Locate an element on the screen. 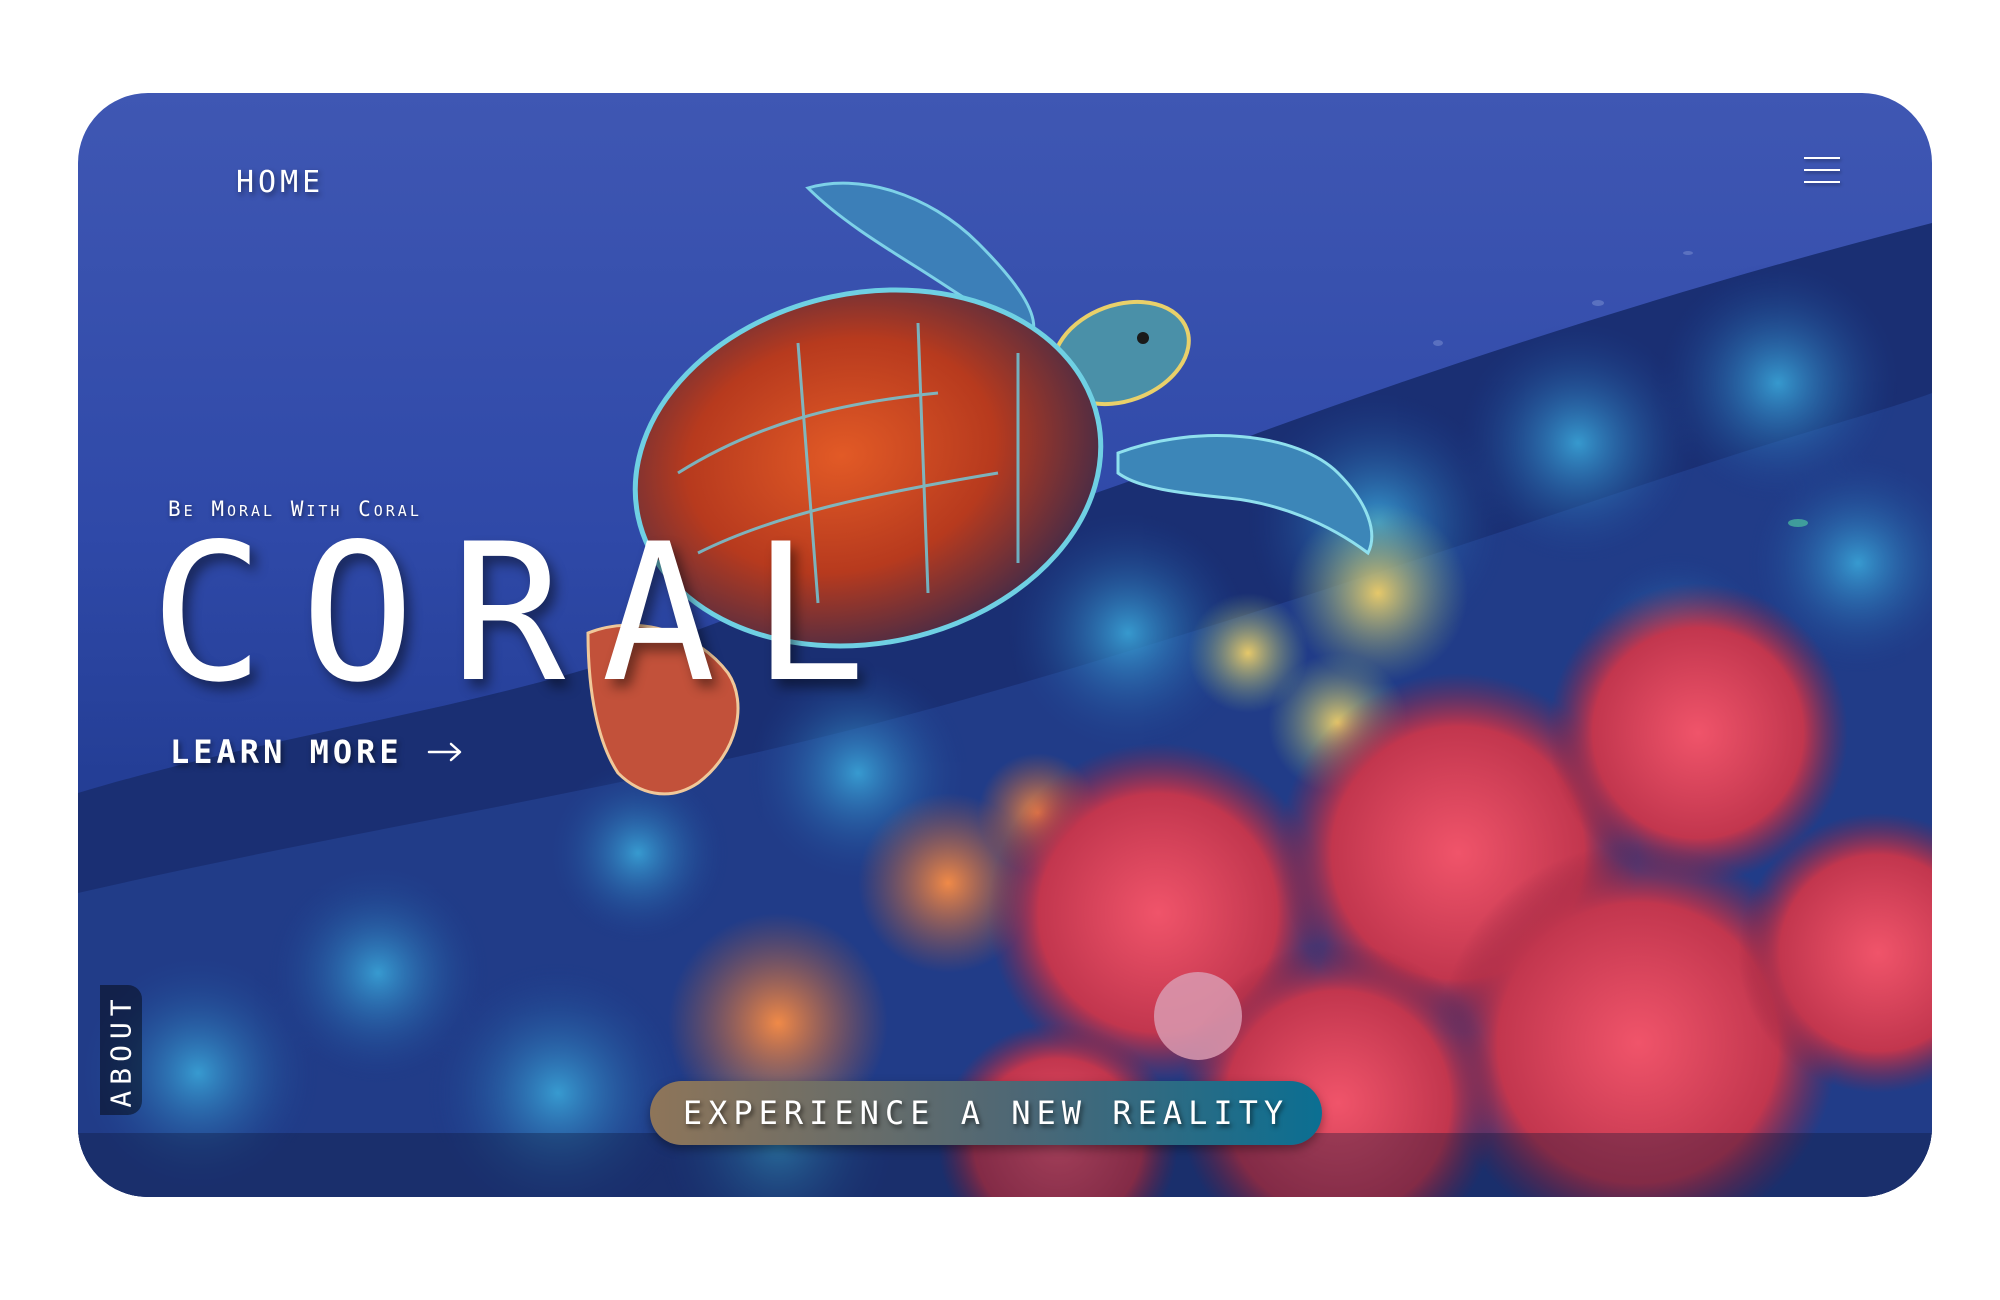 The image size is (2000, 1300). arrow-right-icon is located at coordinates (445, 752).